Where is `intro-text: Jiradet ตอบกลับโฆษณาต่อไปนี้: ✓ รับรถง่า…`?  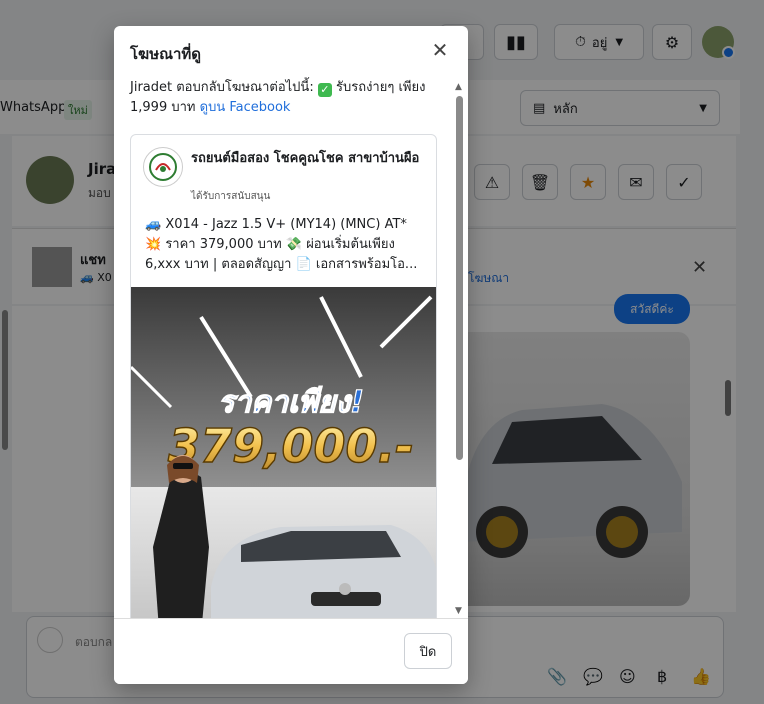 intro-text: Jiradet ตอบกลับโฆษณาต่อไปนี้: ✓ รับรถง่า… is located at coordinates (285, 98).